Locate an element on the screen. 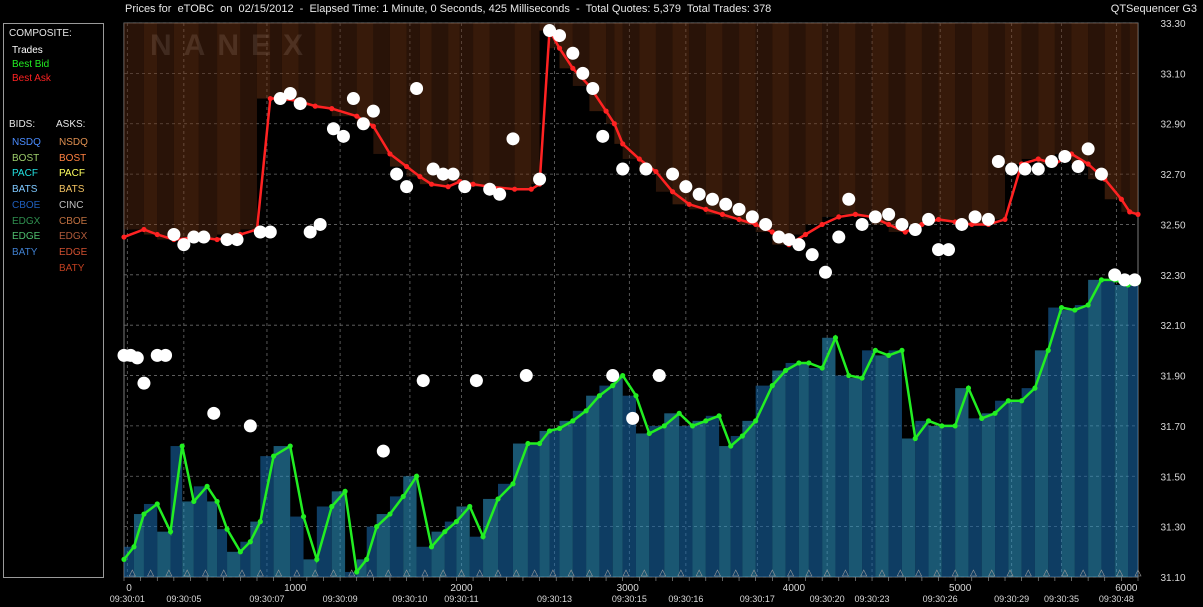 This screenshot has width=1203, height=607. x-tick-label: 2000 is located at coordinates (461, 588).